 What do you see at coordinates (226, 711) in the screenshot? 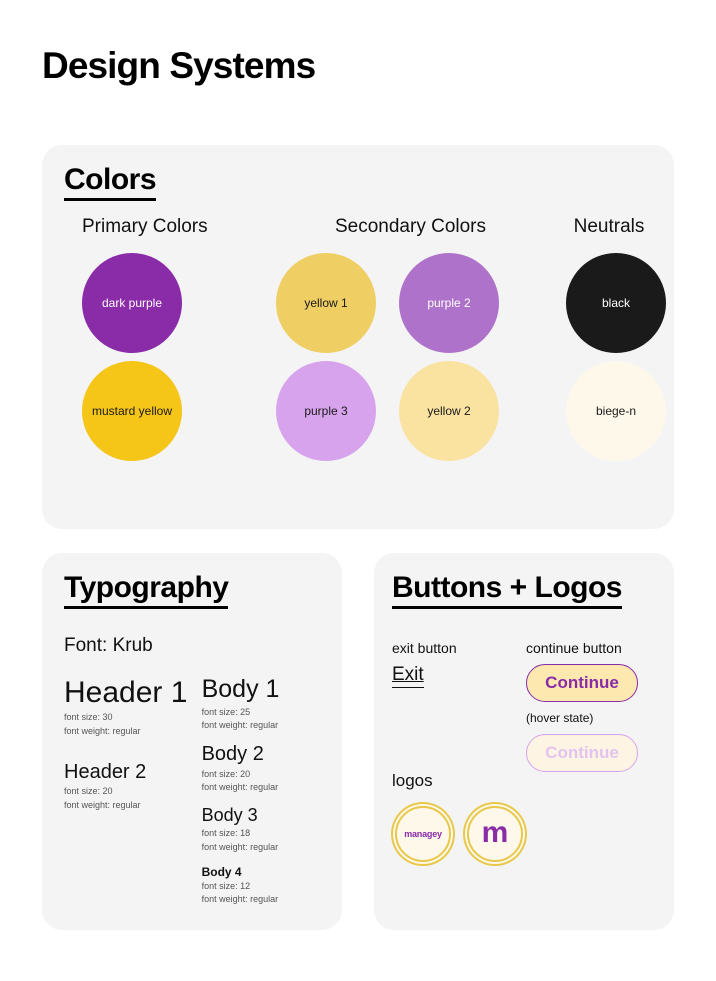
I see `type-spec-size: font size: 25` at bounding box center [226, 711].